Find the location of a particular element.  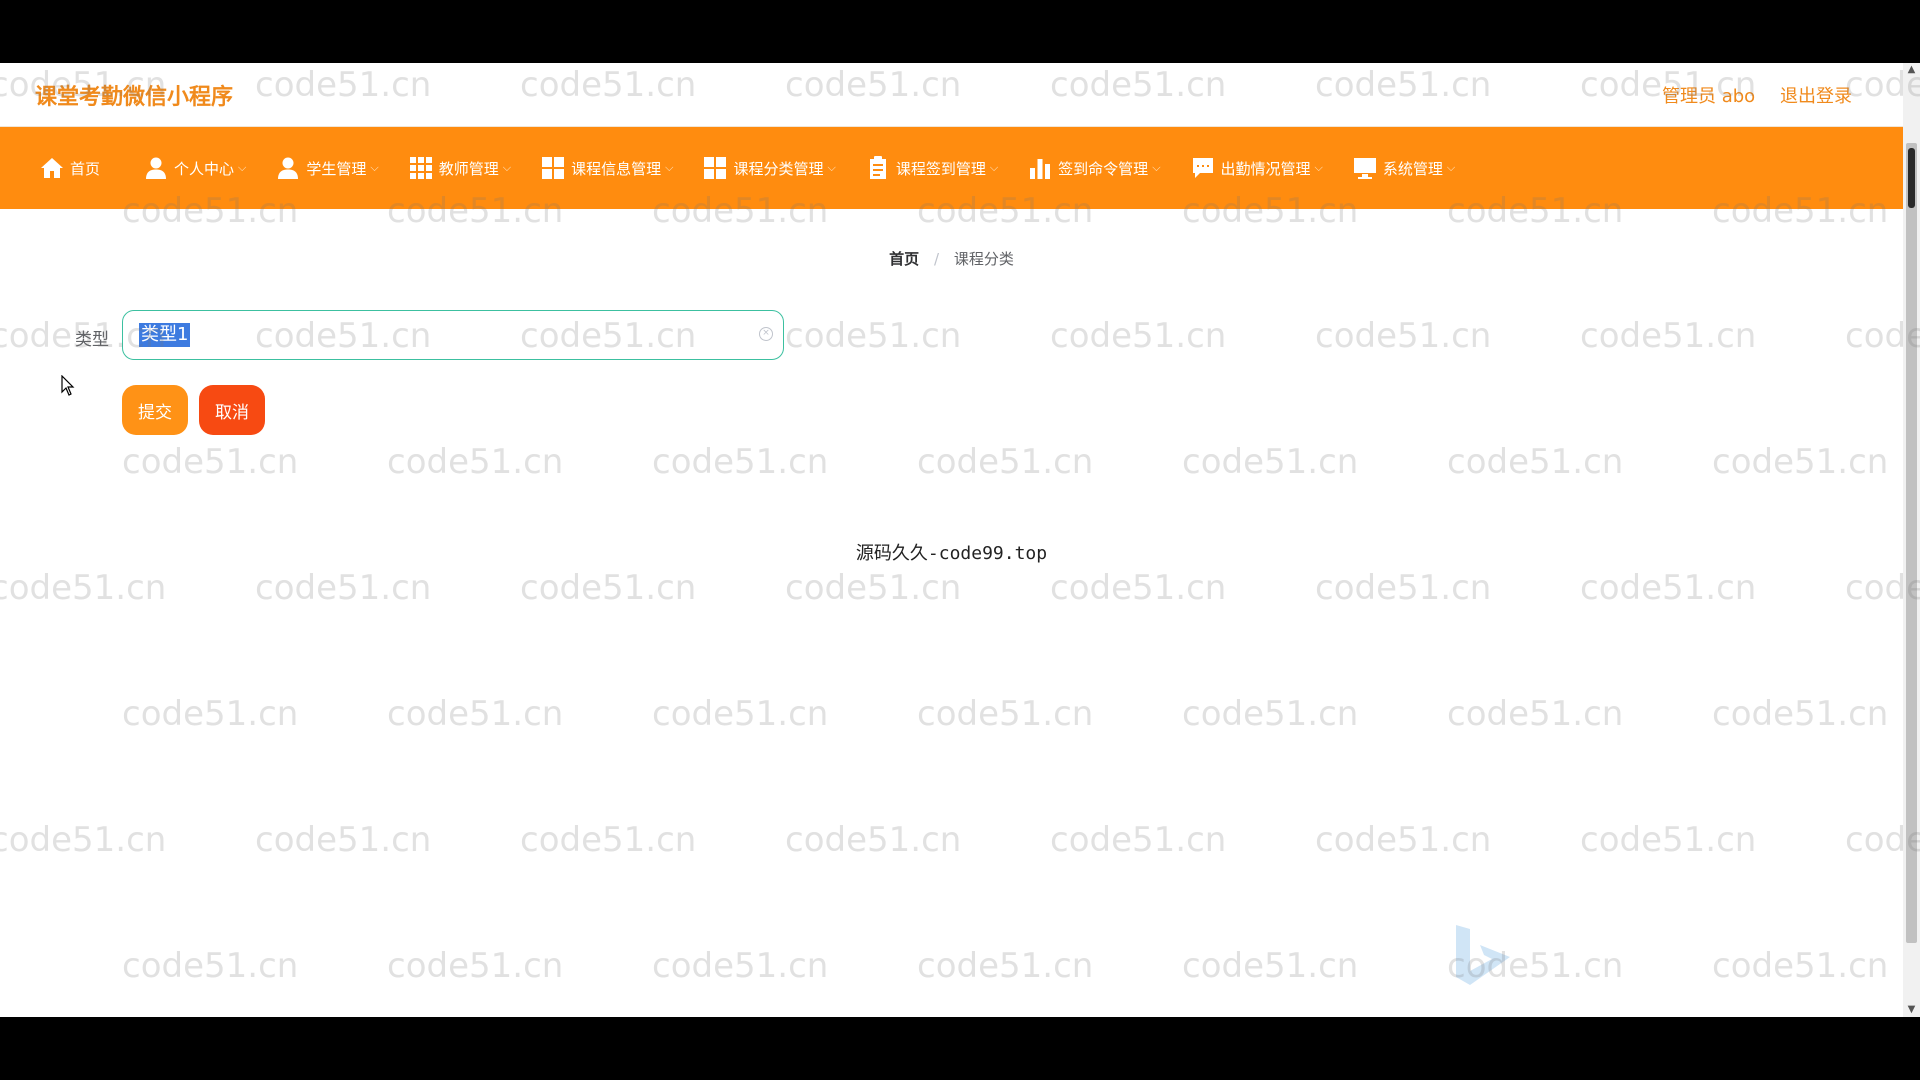

nav-item-label: 学生管理 is located at coordinates (336, 168).